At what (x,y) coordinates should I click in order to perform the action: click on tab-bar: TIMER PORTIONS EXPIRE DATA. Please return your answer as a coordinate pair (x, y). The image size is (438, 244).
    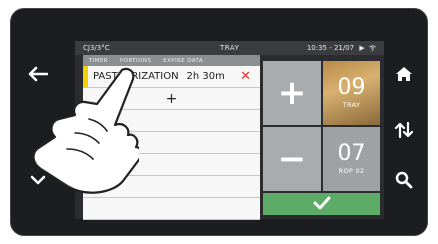
    Looking at the image, I should click on (171, 60).